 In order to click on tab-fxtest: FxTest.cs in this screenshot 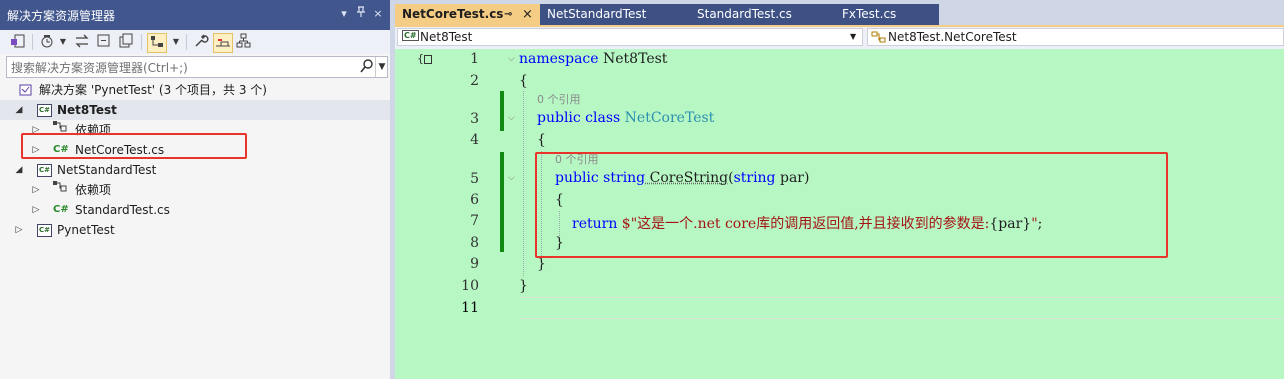, I will do `click(887, 14)`.